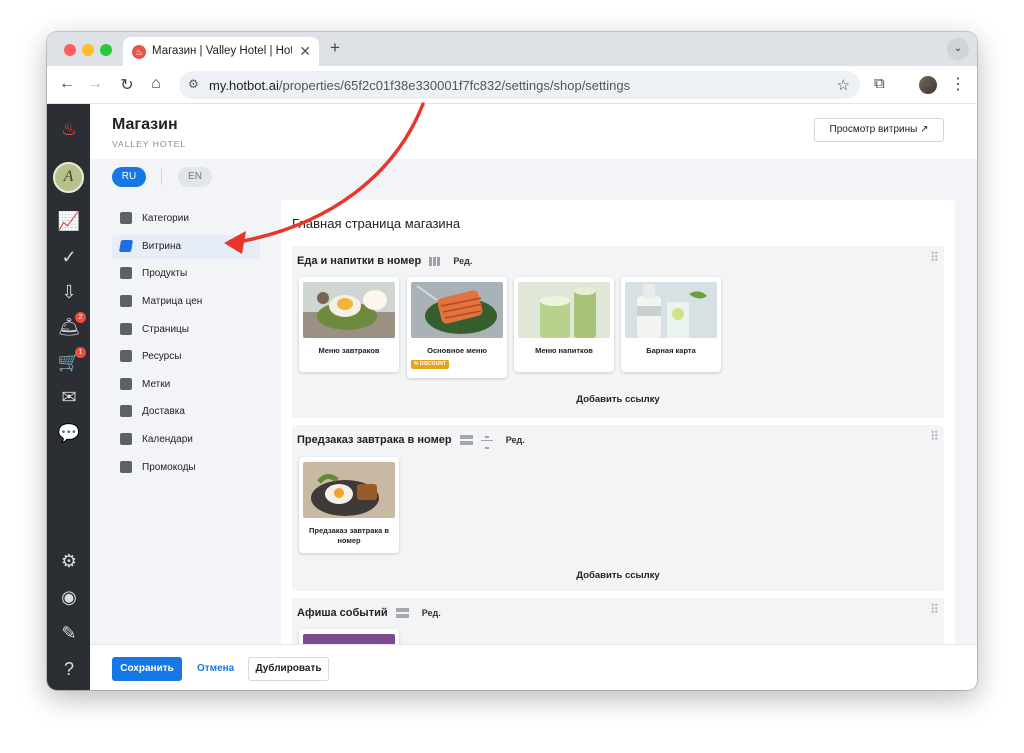 The width and height of the screenshot is (1024, 753). I want to click on settings-icon: ⚙, so click(69, 561).